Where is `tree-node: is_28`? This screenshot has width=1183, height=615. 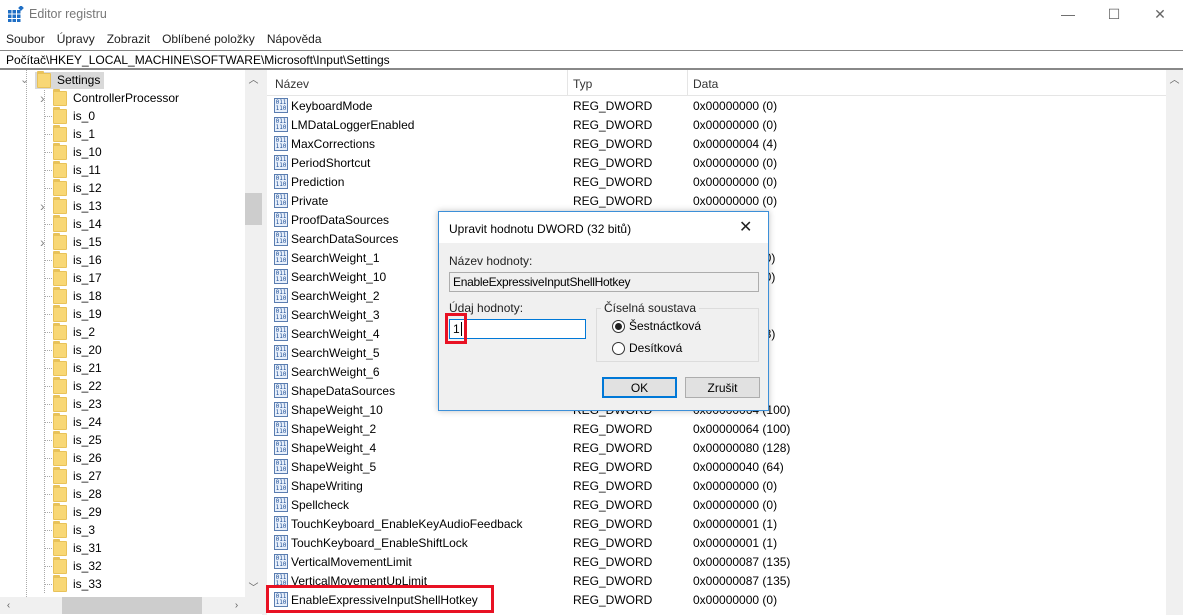
tree-node: is_28 is located at coordinates (69, 493).